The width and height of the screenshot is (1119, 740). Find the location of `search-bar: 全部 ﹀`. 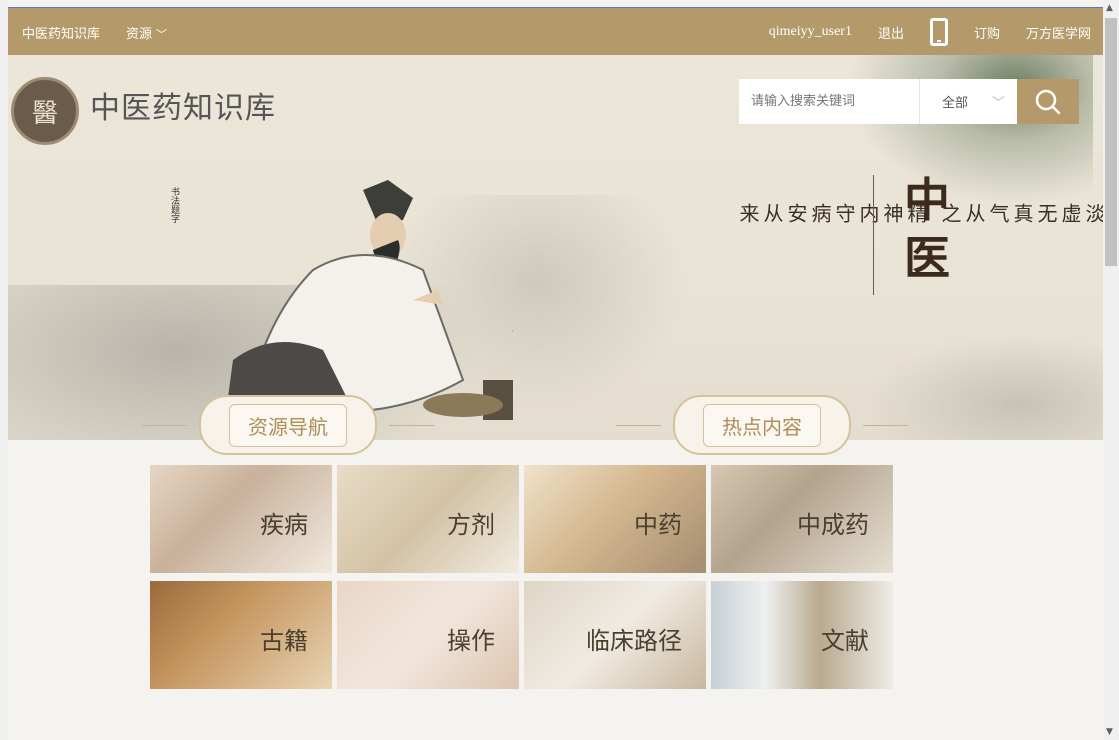

search-bar: 全部 ﹀ is located at coordinates (909, 101).